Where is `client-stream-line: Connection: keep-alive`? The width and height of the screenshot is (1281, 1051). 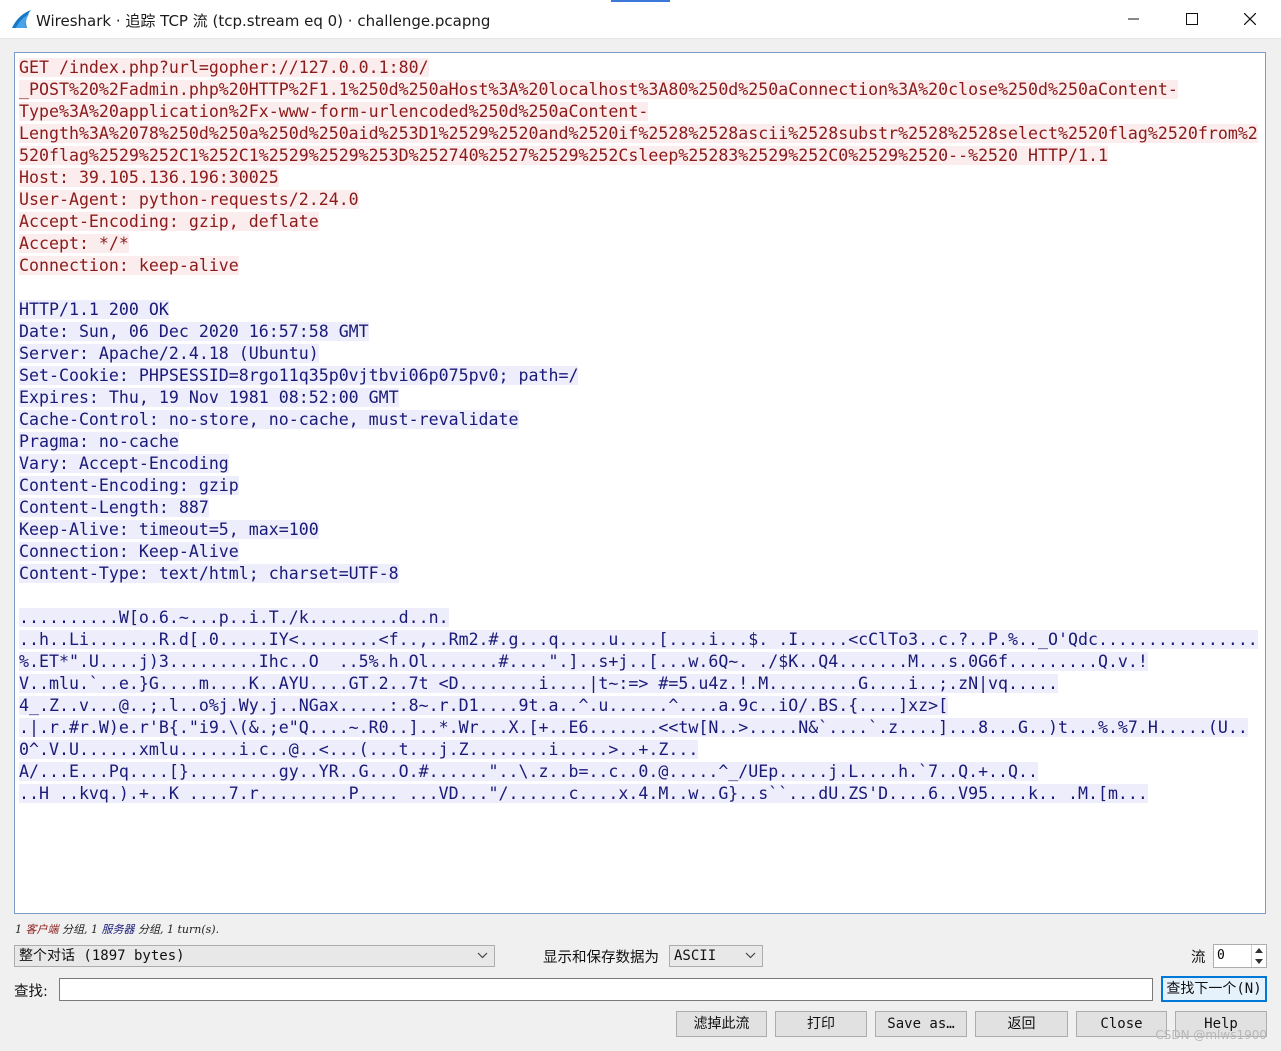
client-stream-line: Connection: keep-alive is located at coordinates (638, 266).